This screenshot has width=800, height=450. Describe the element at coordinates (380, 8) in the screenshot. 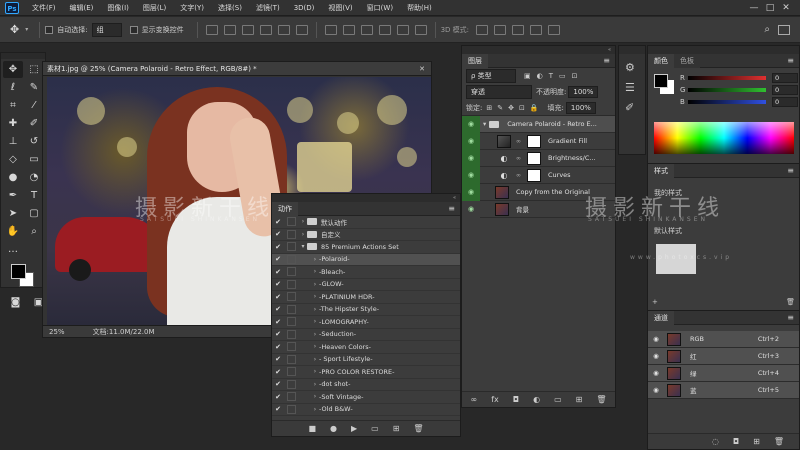

I see `menu-window: 窗口(W)` at that location.